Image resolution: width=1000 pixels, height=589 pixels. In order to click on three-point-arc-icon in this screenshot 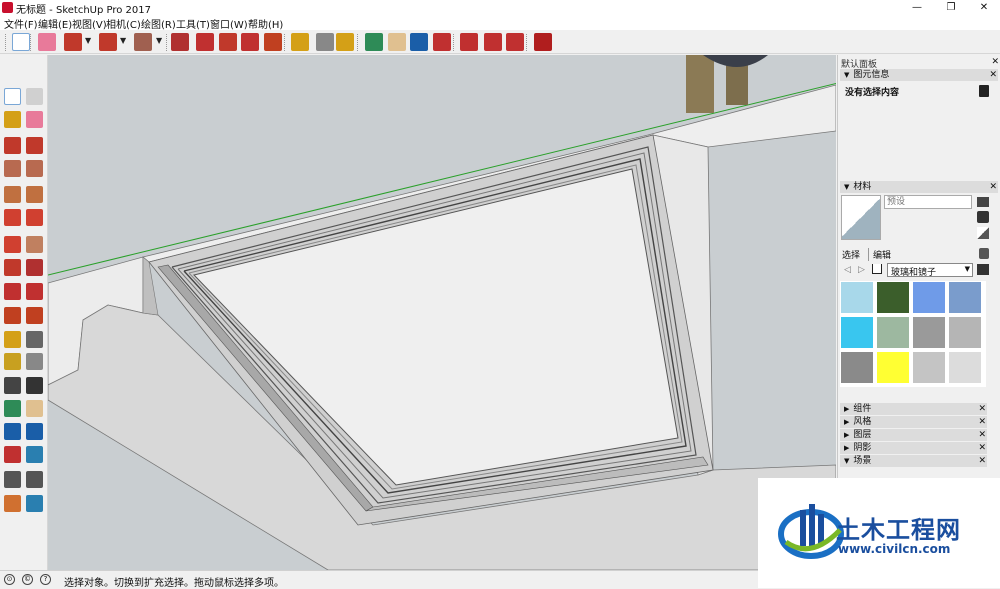, I will do `click(12, 244)`.